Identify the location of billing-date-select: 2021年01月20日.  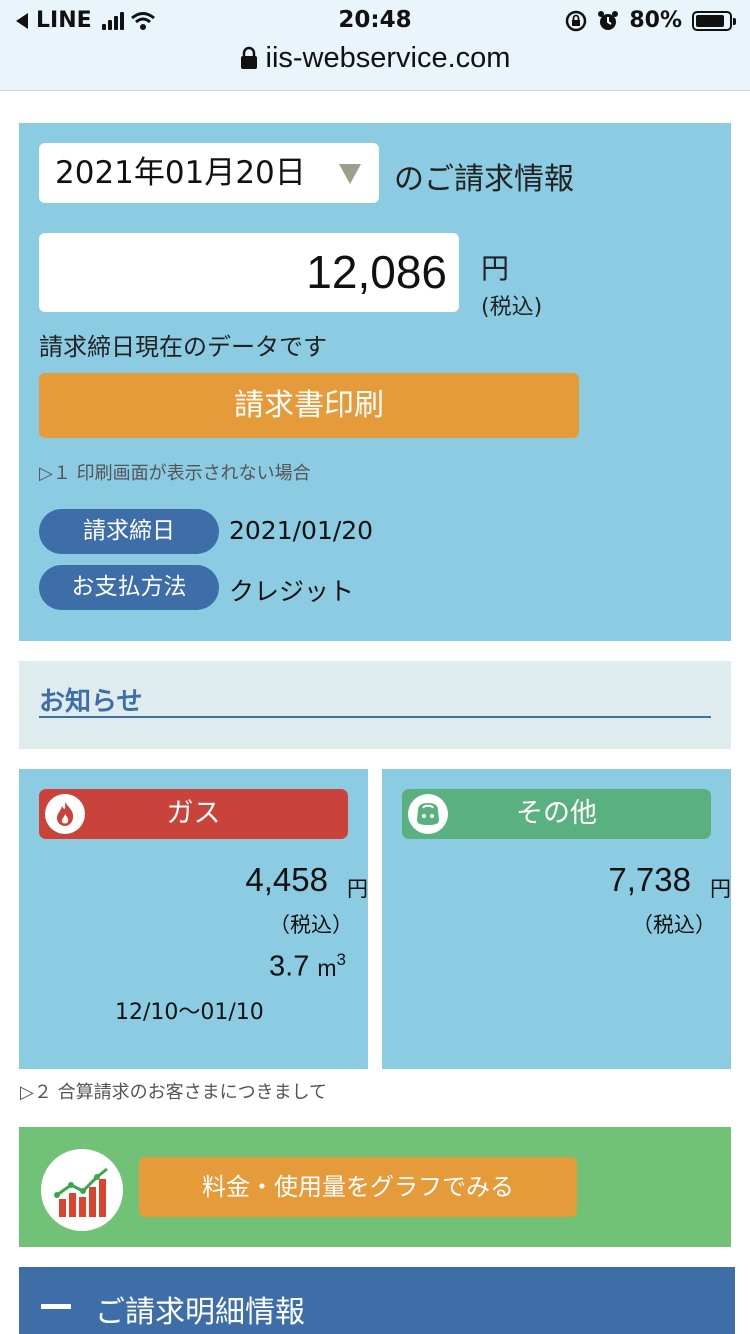
(209, 173).